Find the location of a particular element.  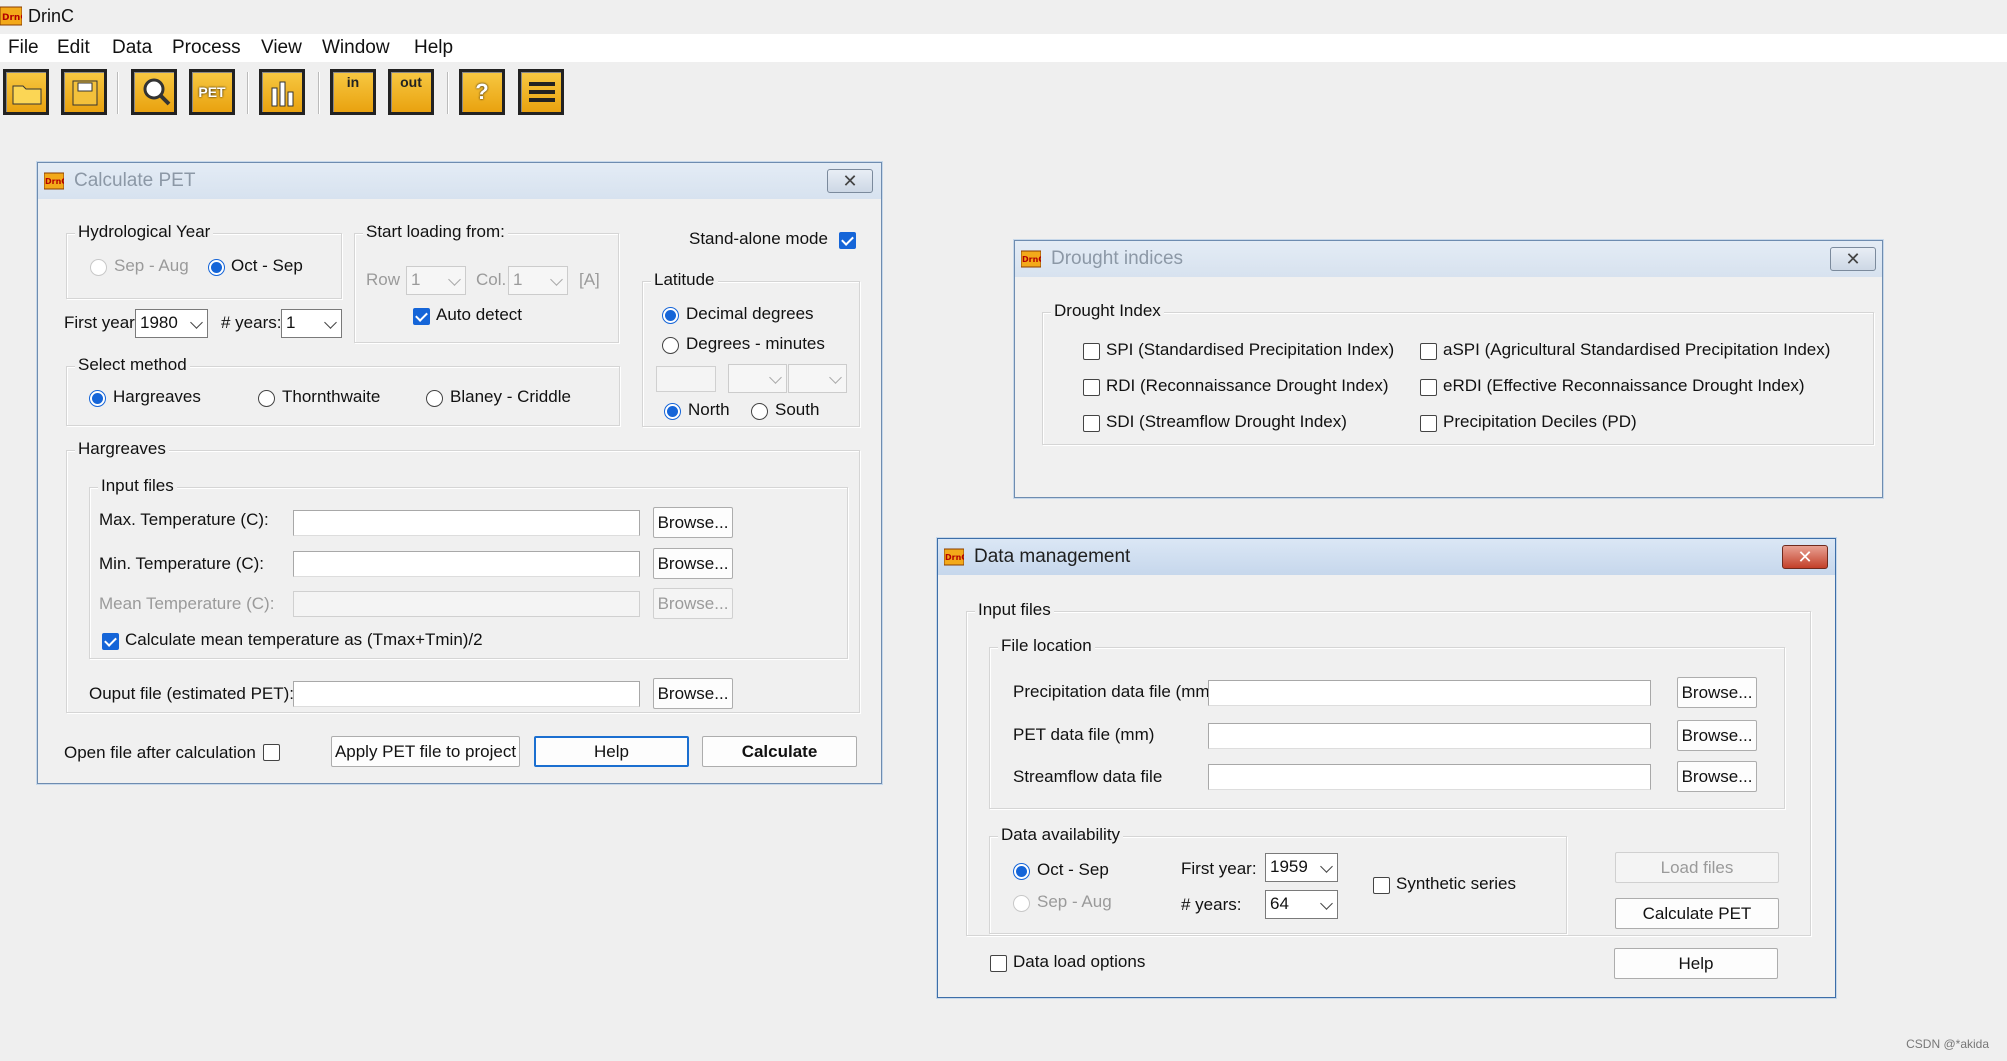

radio-label: South is located at coordinates (797, 409).